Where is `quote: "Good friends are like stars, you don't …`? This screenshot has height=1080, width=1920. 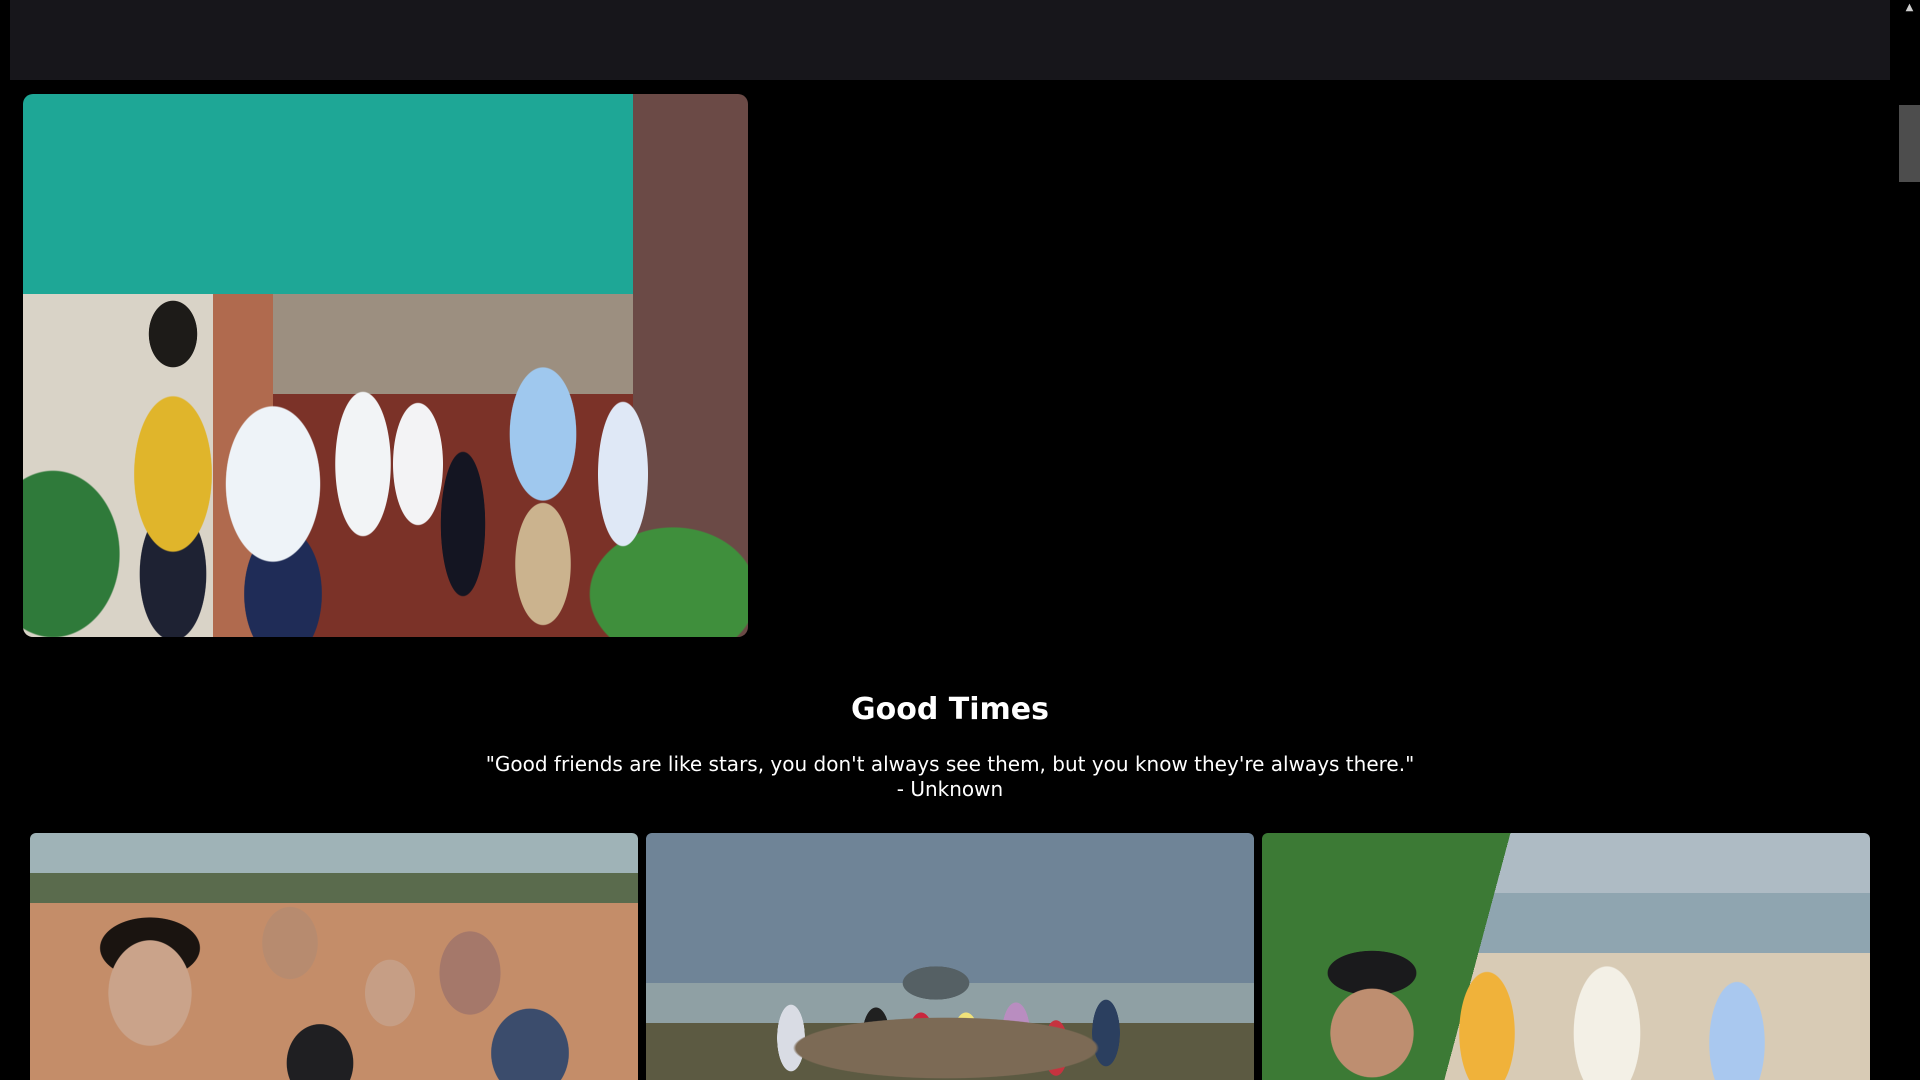 quote: "Good friends are like stars, you don't … is located at coordinates (950, 777).